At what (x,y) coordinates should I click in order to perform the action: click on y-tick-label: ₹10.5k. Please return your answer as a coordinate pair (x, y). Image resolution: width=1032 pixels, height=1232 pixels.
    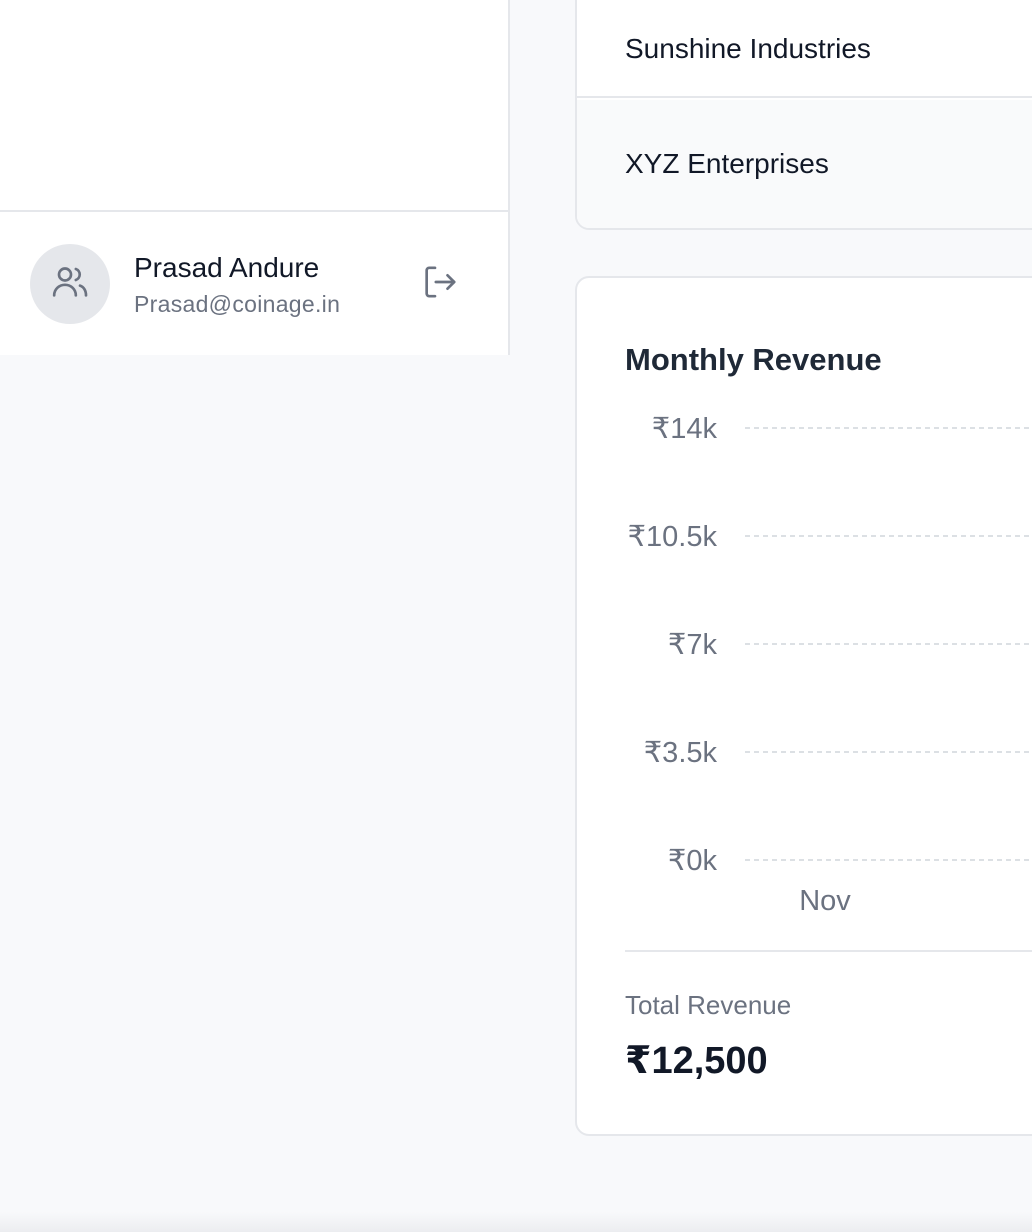
    Looking at the image, I should click on (673, 537).